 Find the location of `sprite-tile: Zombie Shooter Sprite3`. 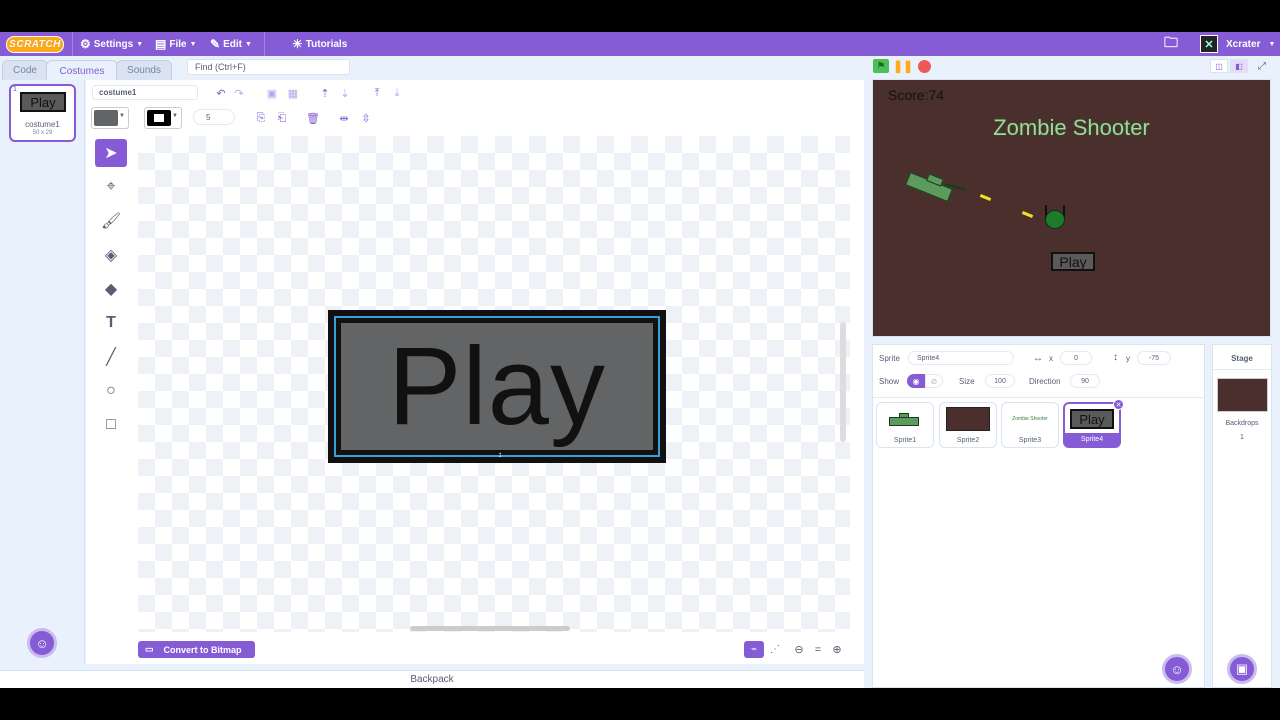

sprite-tile: Zombie Shooter Sprite3 is located at coordinates (1030, 425).